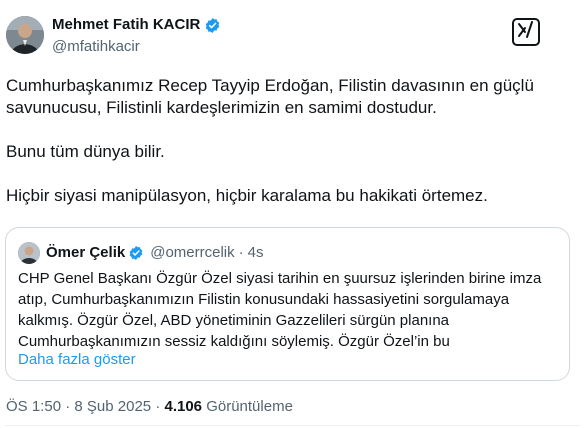  I want to click on tweet-paragraph: Bunu tüm dünya bilir., so click(85, 151).